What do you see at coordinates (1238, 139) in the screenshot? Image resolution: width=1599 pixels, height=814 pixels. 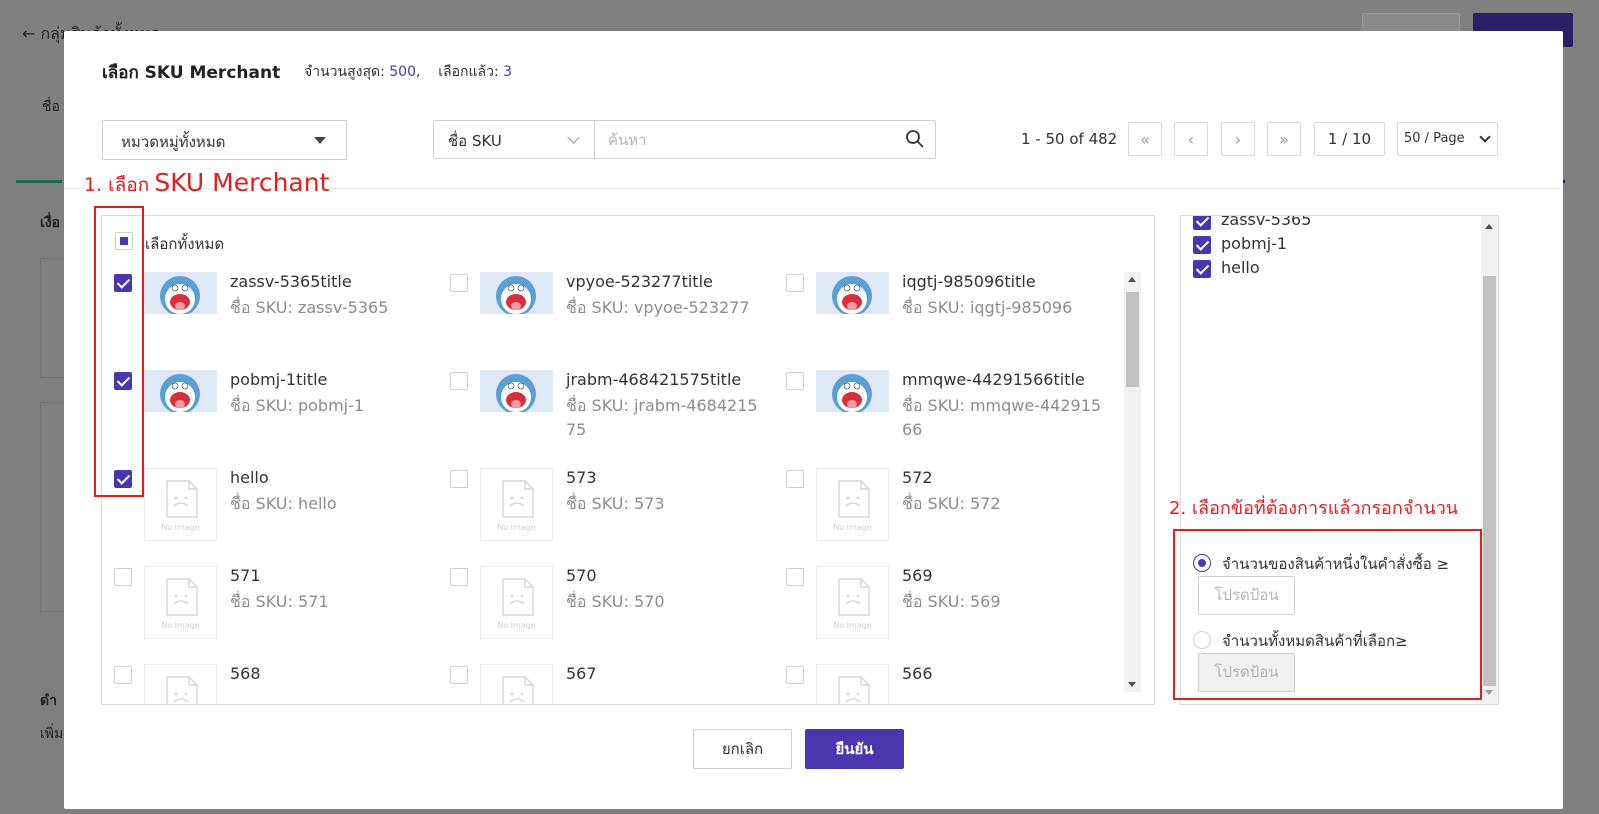 I see `next-page-button: ›` at bounding box center [1238, 139].